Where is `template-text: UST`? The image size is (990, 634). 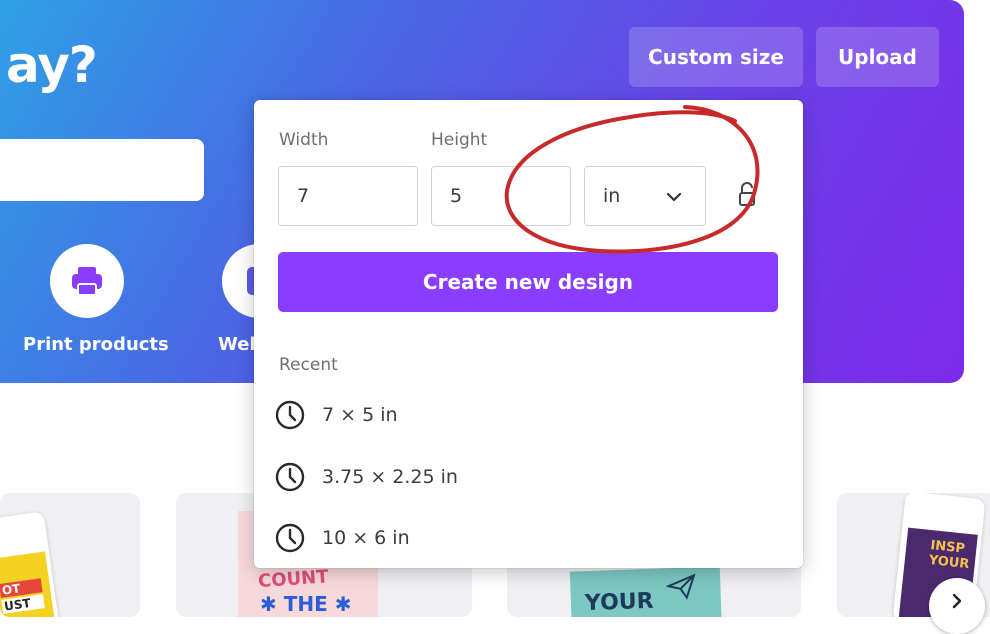 template-text: UST is located at coordinates (23, 604).